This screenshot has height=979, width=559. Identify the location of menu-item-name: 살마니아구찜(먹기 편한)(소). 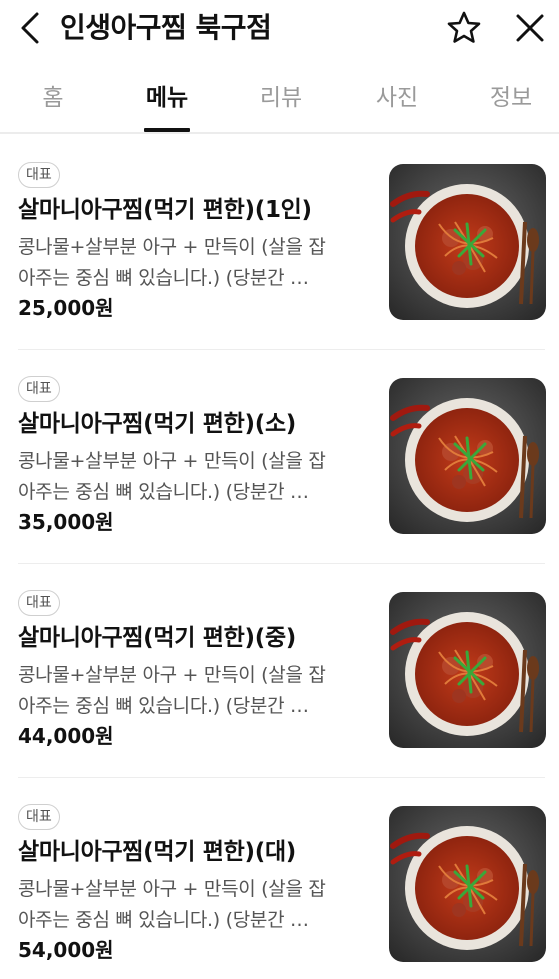
(157, 424).